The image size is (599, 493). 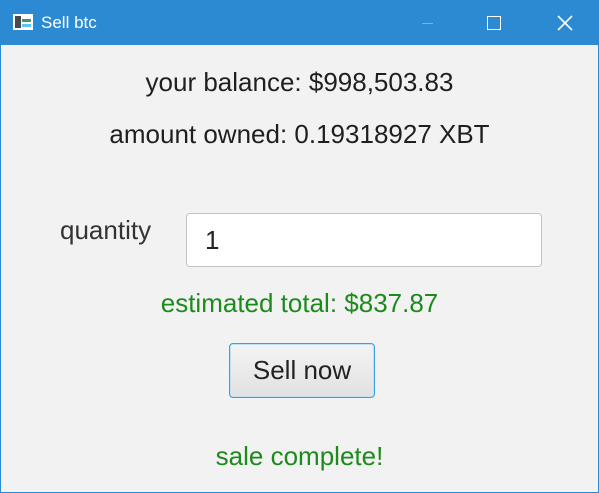 What do you see at coordinates (364, 240) in the screenshot?
I see `quantity-input` at bounding box center [364, 240].